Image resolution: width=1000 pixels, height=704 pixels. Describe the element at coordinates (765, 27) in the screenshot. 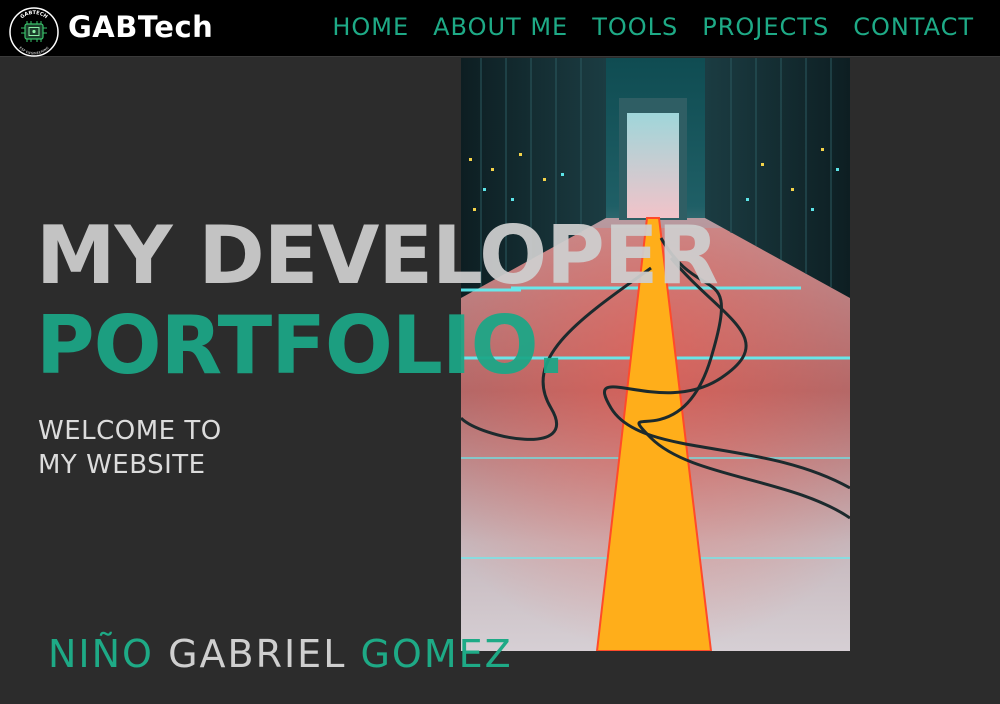

I see `nav-projects: PROJECTS` at that location.